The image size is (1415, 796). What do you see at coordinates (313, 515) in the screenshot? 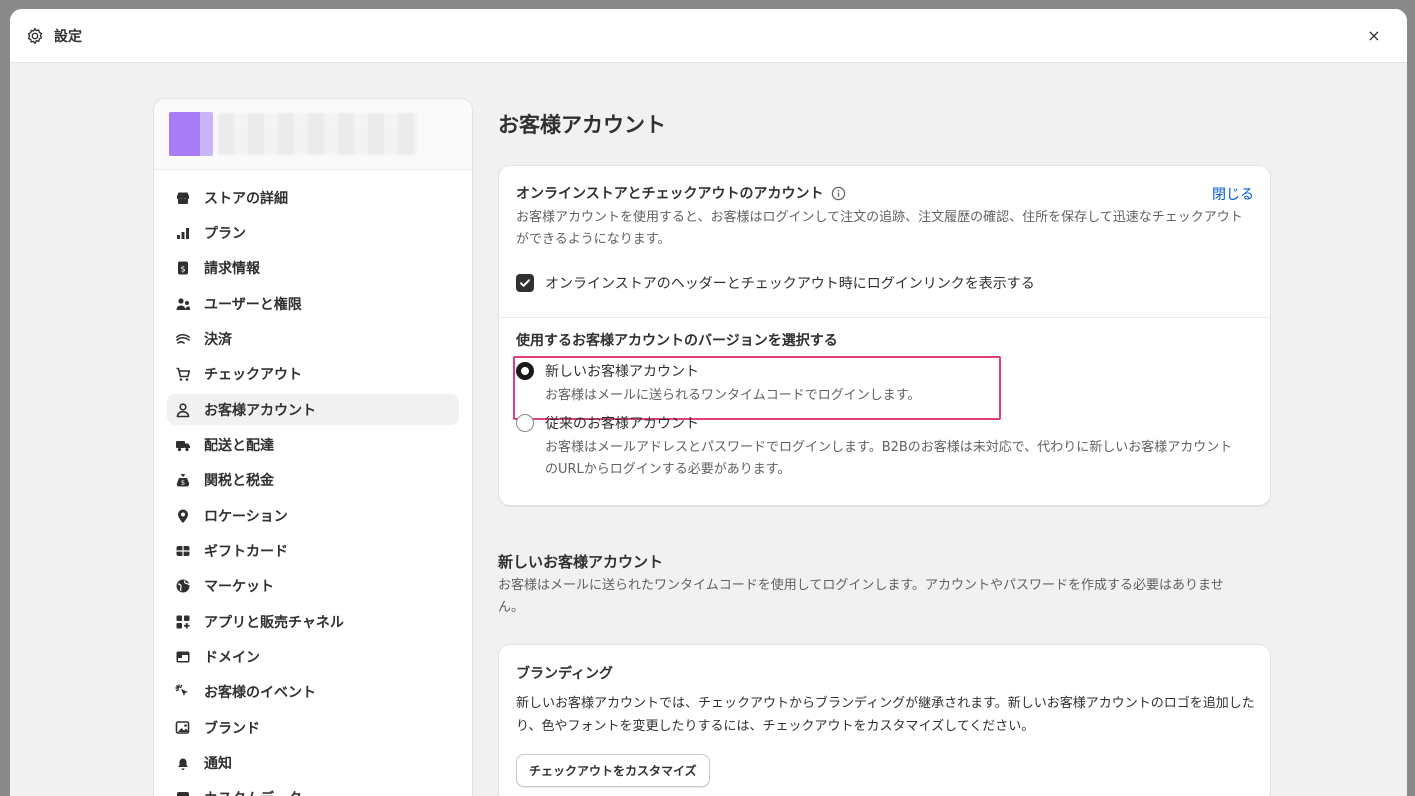
I see `sidebar-item-9: ロケーション` at bounding box center [313, 515].